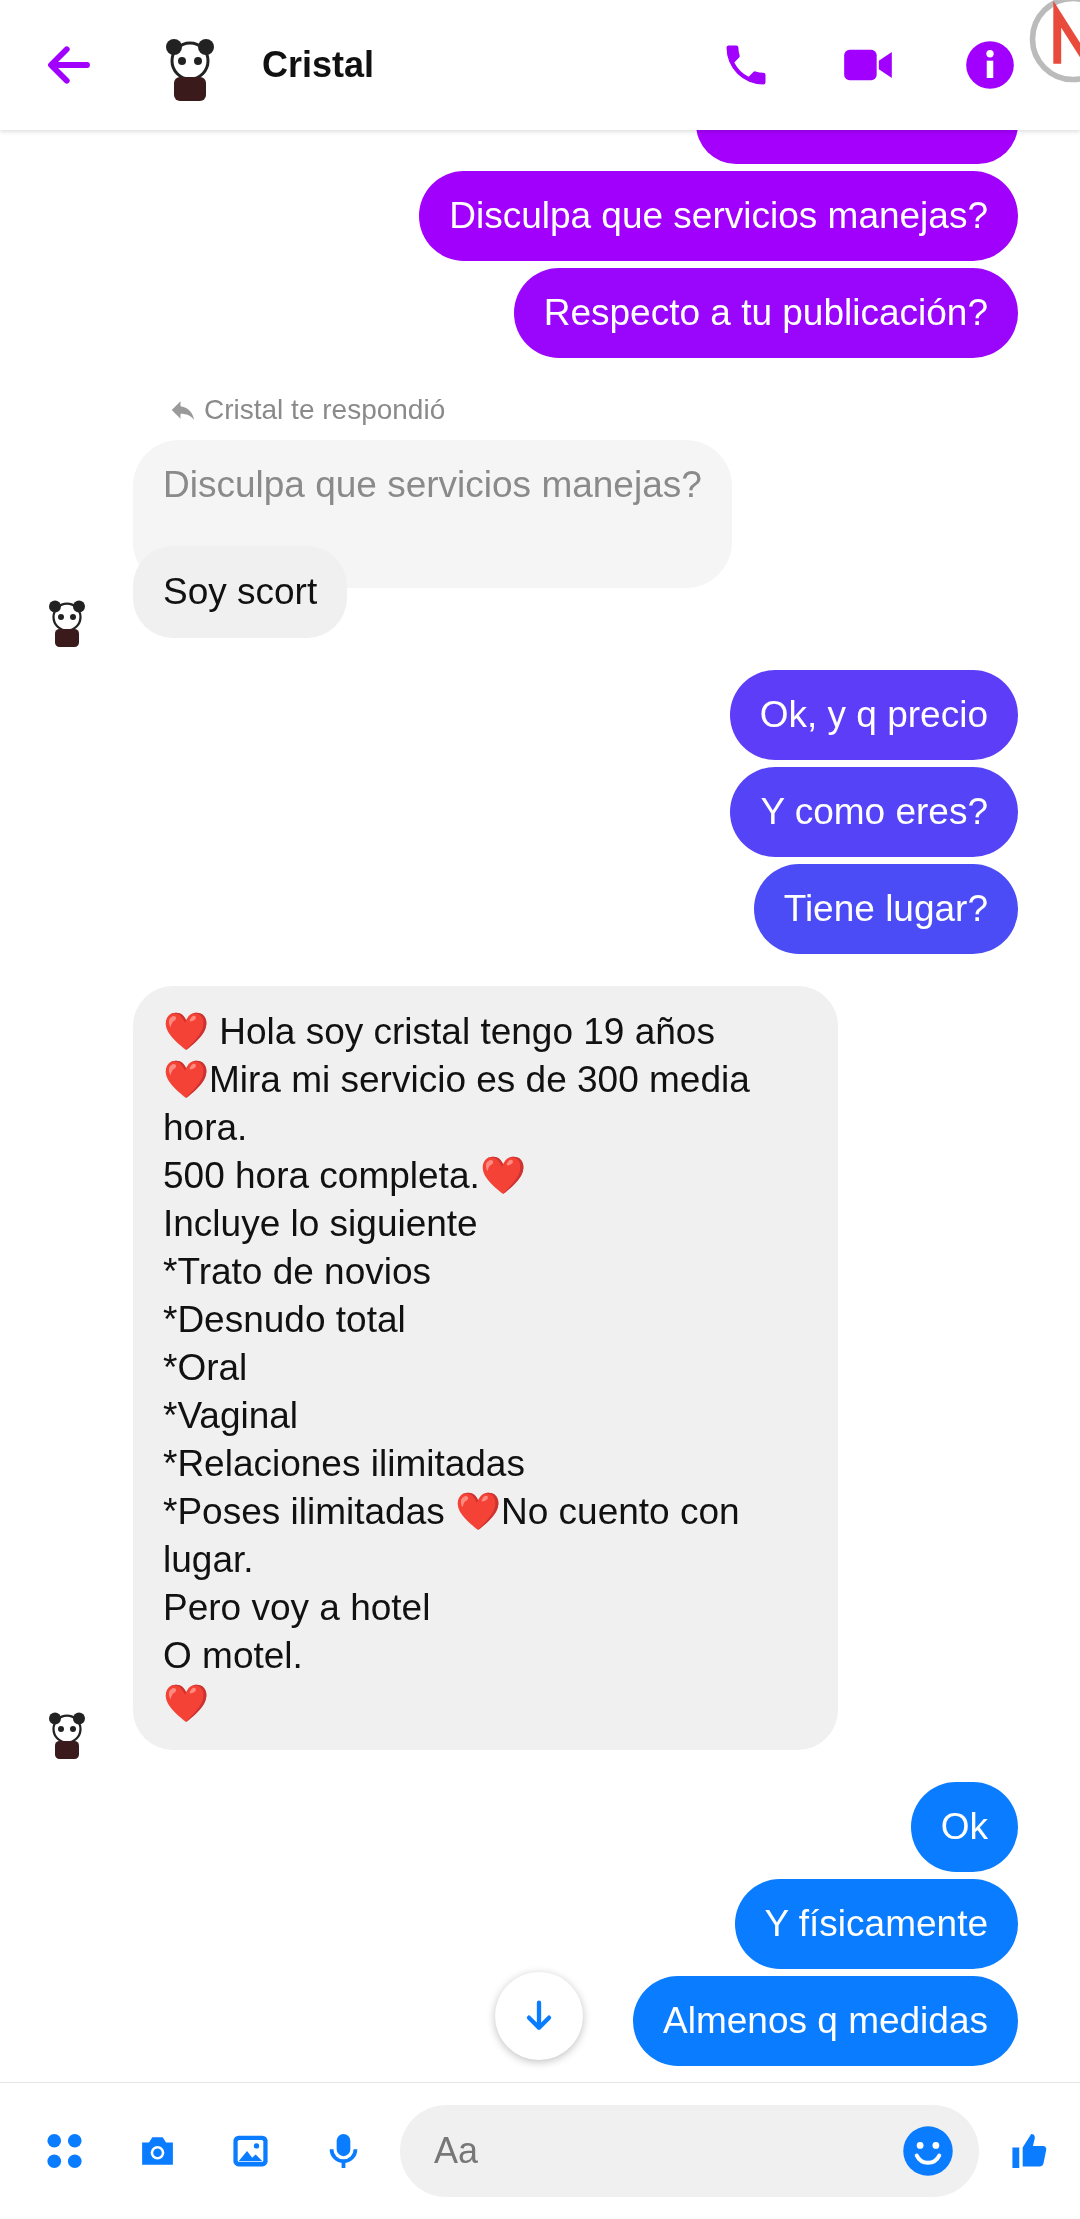 The width and height of the screenshot is (1080, 2219). Describe the element at coordinates (765, 313) in the screenshot. I see `sent-message: Respecto a tu publicación?` at that location.